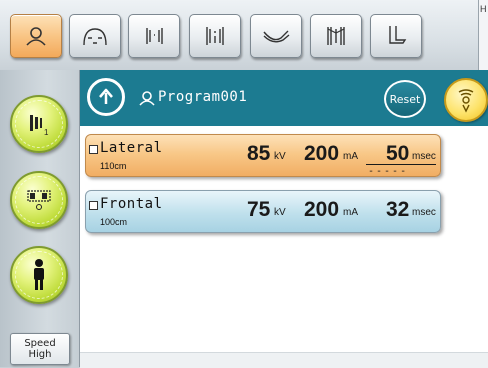 Image resolution: width=488 pixels, height=368 pixels. I want to click on exposure-row-lateral: Lateral 110cm 85 kV 200 mA 50 msec -----, so click(263, 155).